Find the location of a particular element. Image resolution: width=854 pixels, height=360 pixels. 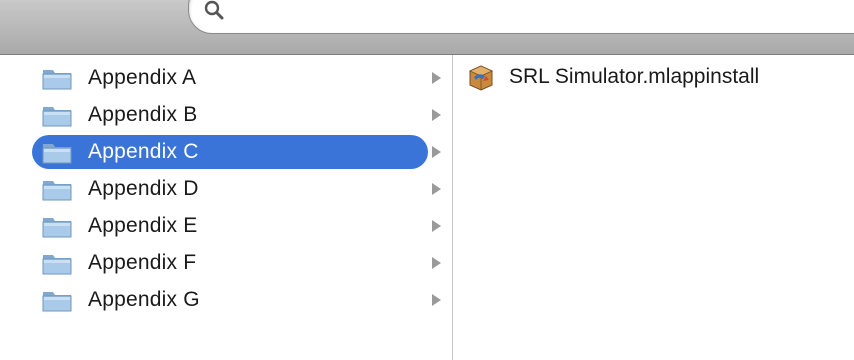

mlappinstall-package-icon is located at coordinates (481, 78).